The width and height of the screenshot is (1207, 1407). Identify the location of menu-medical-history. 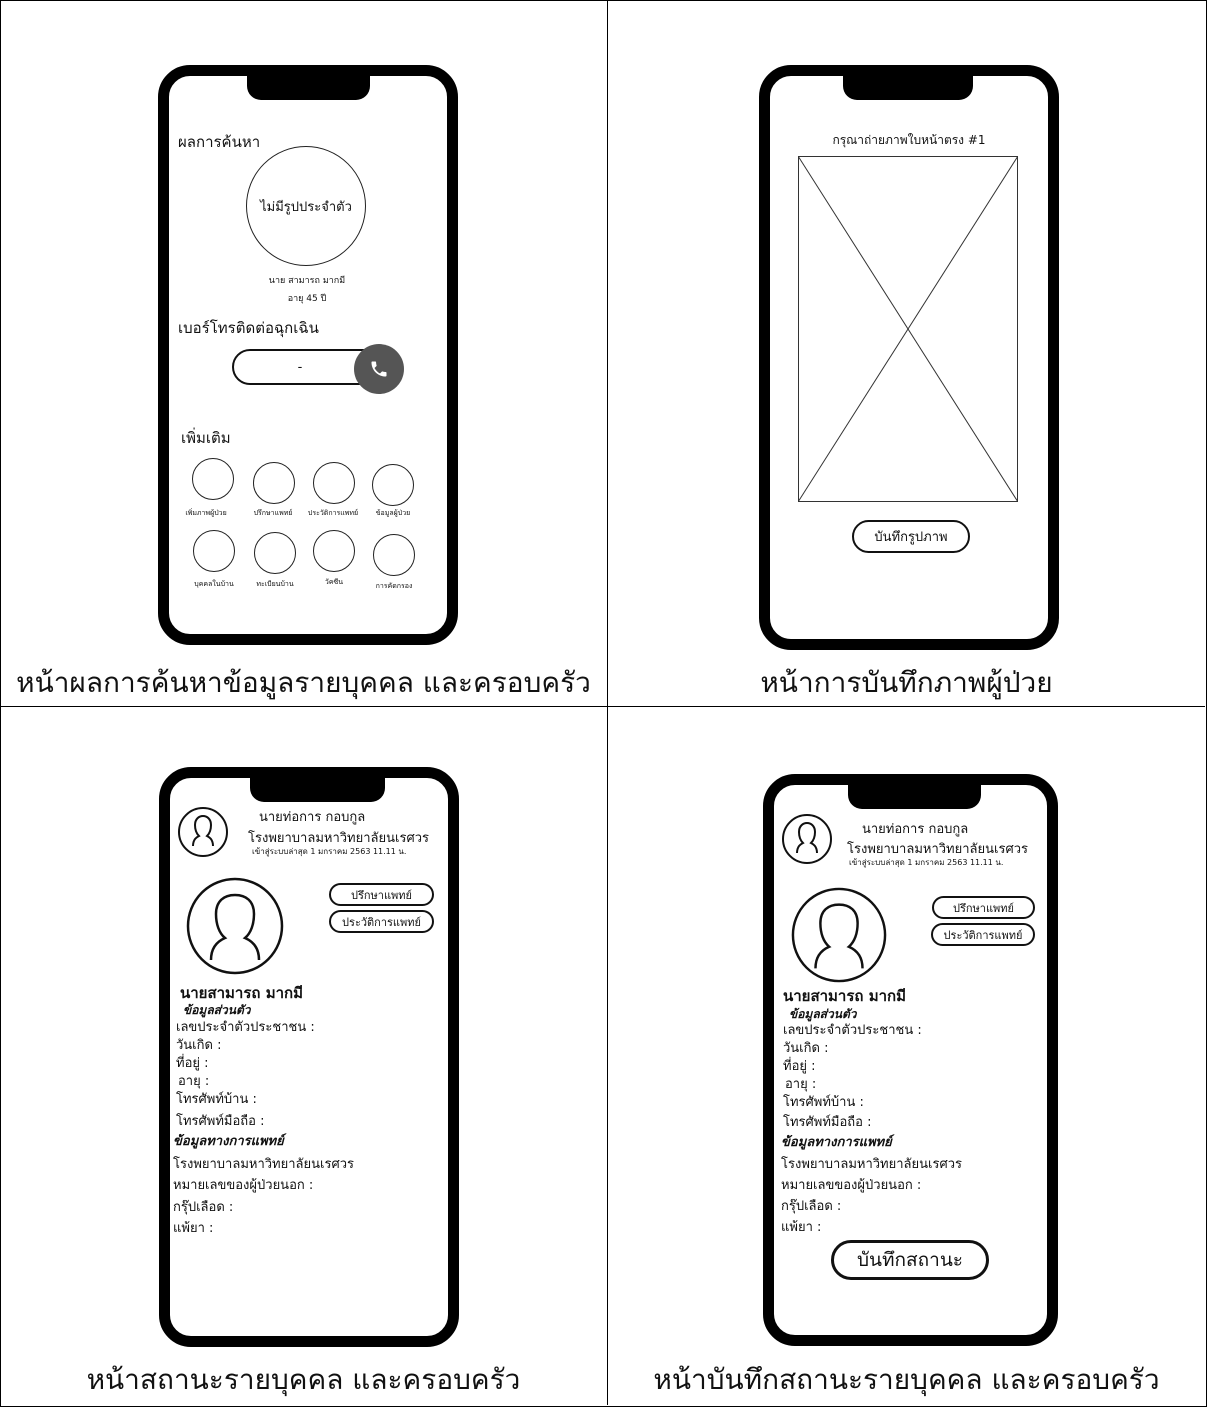
(334, 483).